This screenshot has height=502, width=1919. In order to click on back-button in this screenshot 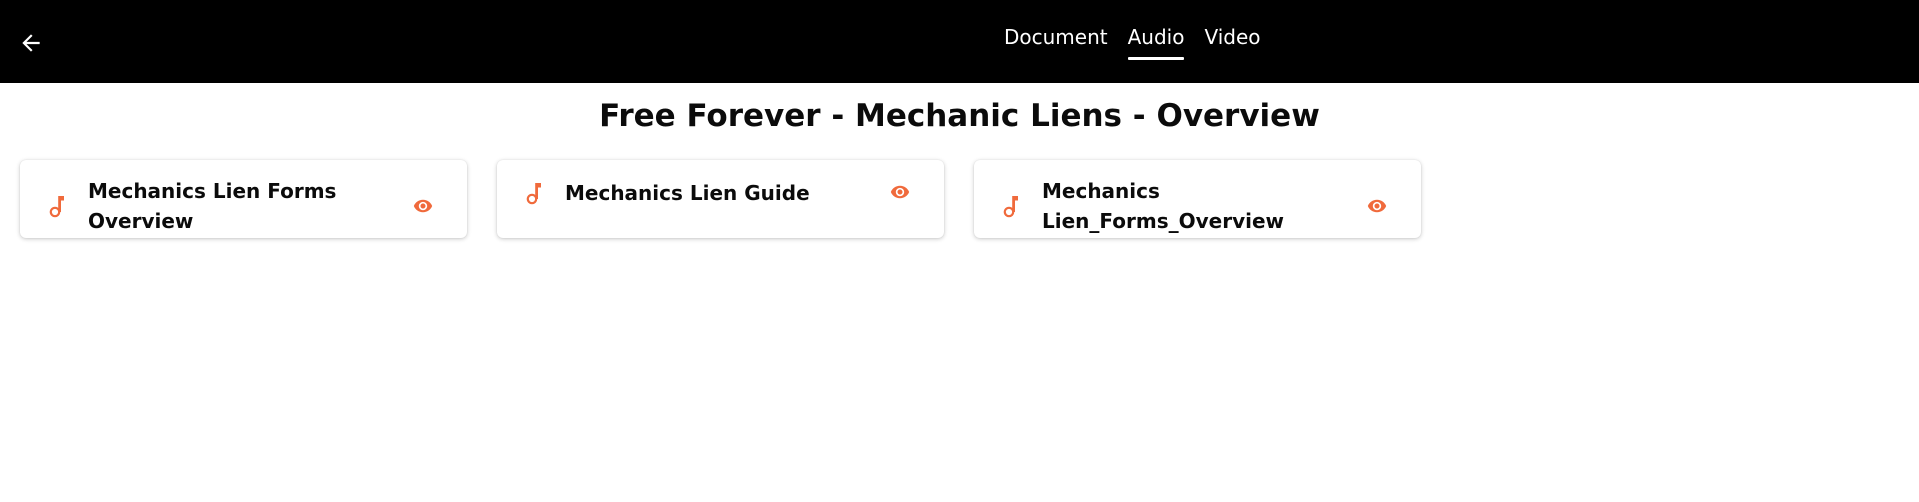, I will do `click(31, 43)`.